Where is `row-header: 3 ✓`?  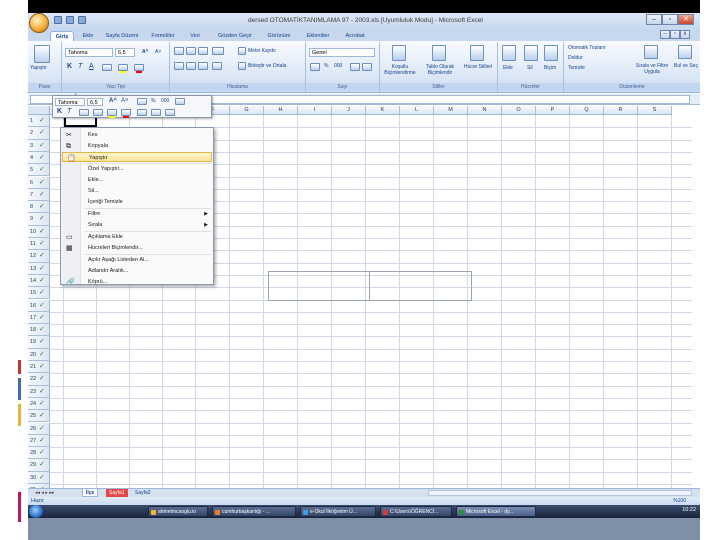 row-header: 3 ✓ is located at coordinates (39, 145).